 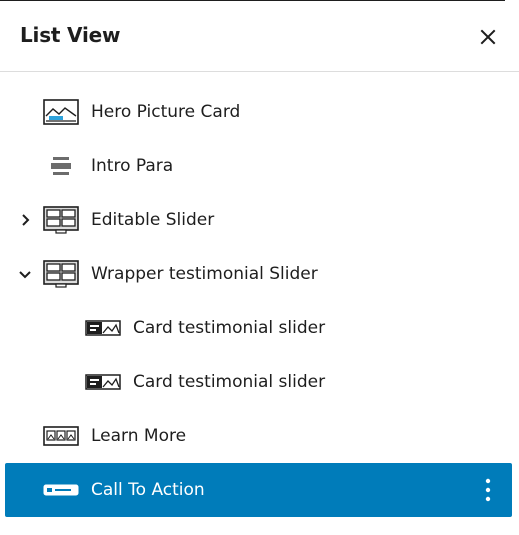 I want to click on chevron-down-icon, so click(x=25, y=275).